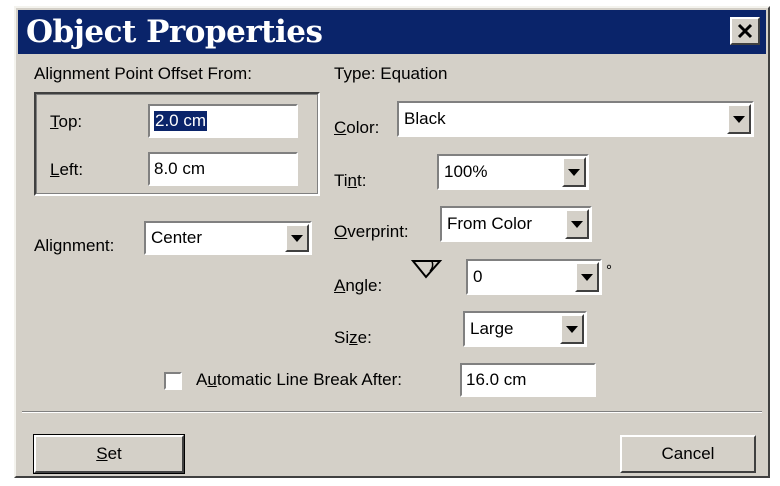  What do you see at coordinates (299, 380) in the screenshot?
I see `line-break-label: Automatic Line Break After:` at bounding box center [299, 380].